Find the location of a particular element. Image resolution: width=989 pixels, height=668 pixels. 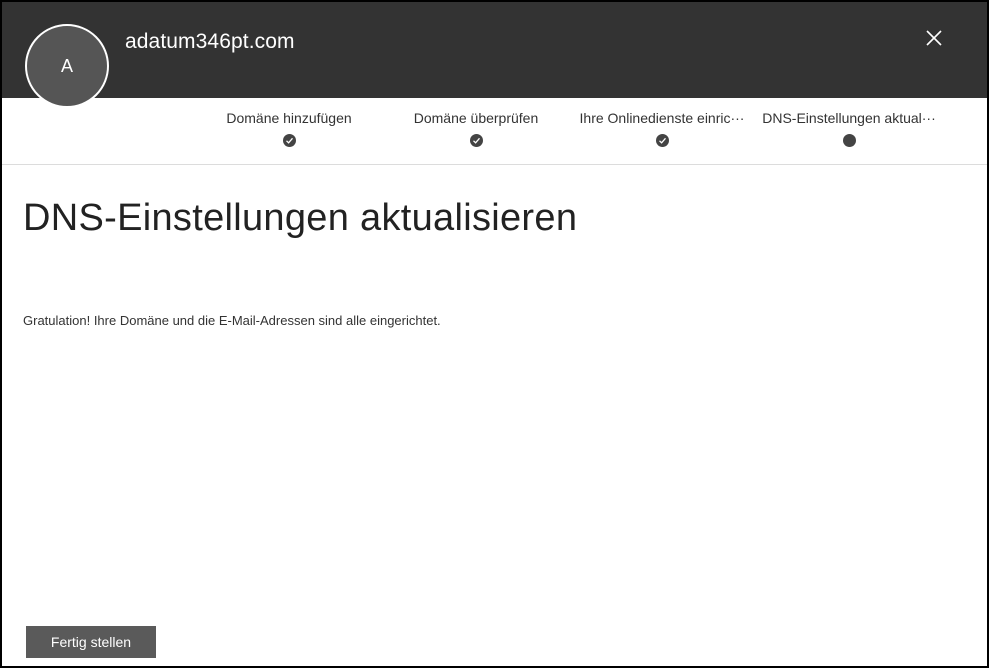

step-label: Domäne hinzufügen is located at coordinates (289, 118).